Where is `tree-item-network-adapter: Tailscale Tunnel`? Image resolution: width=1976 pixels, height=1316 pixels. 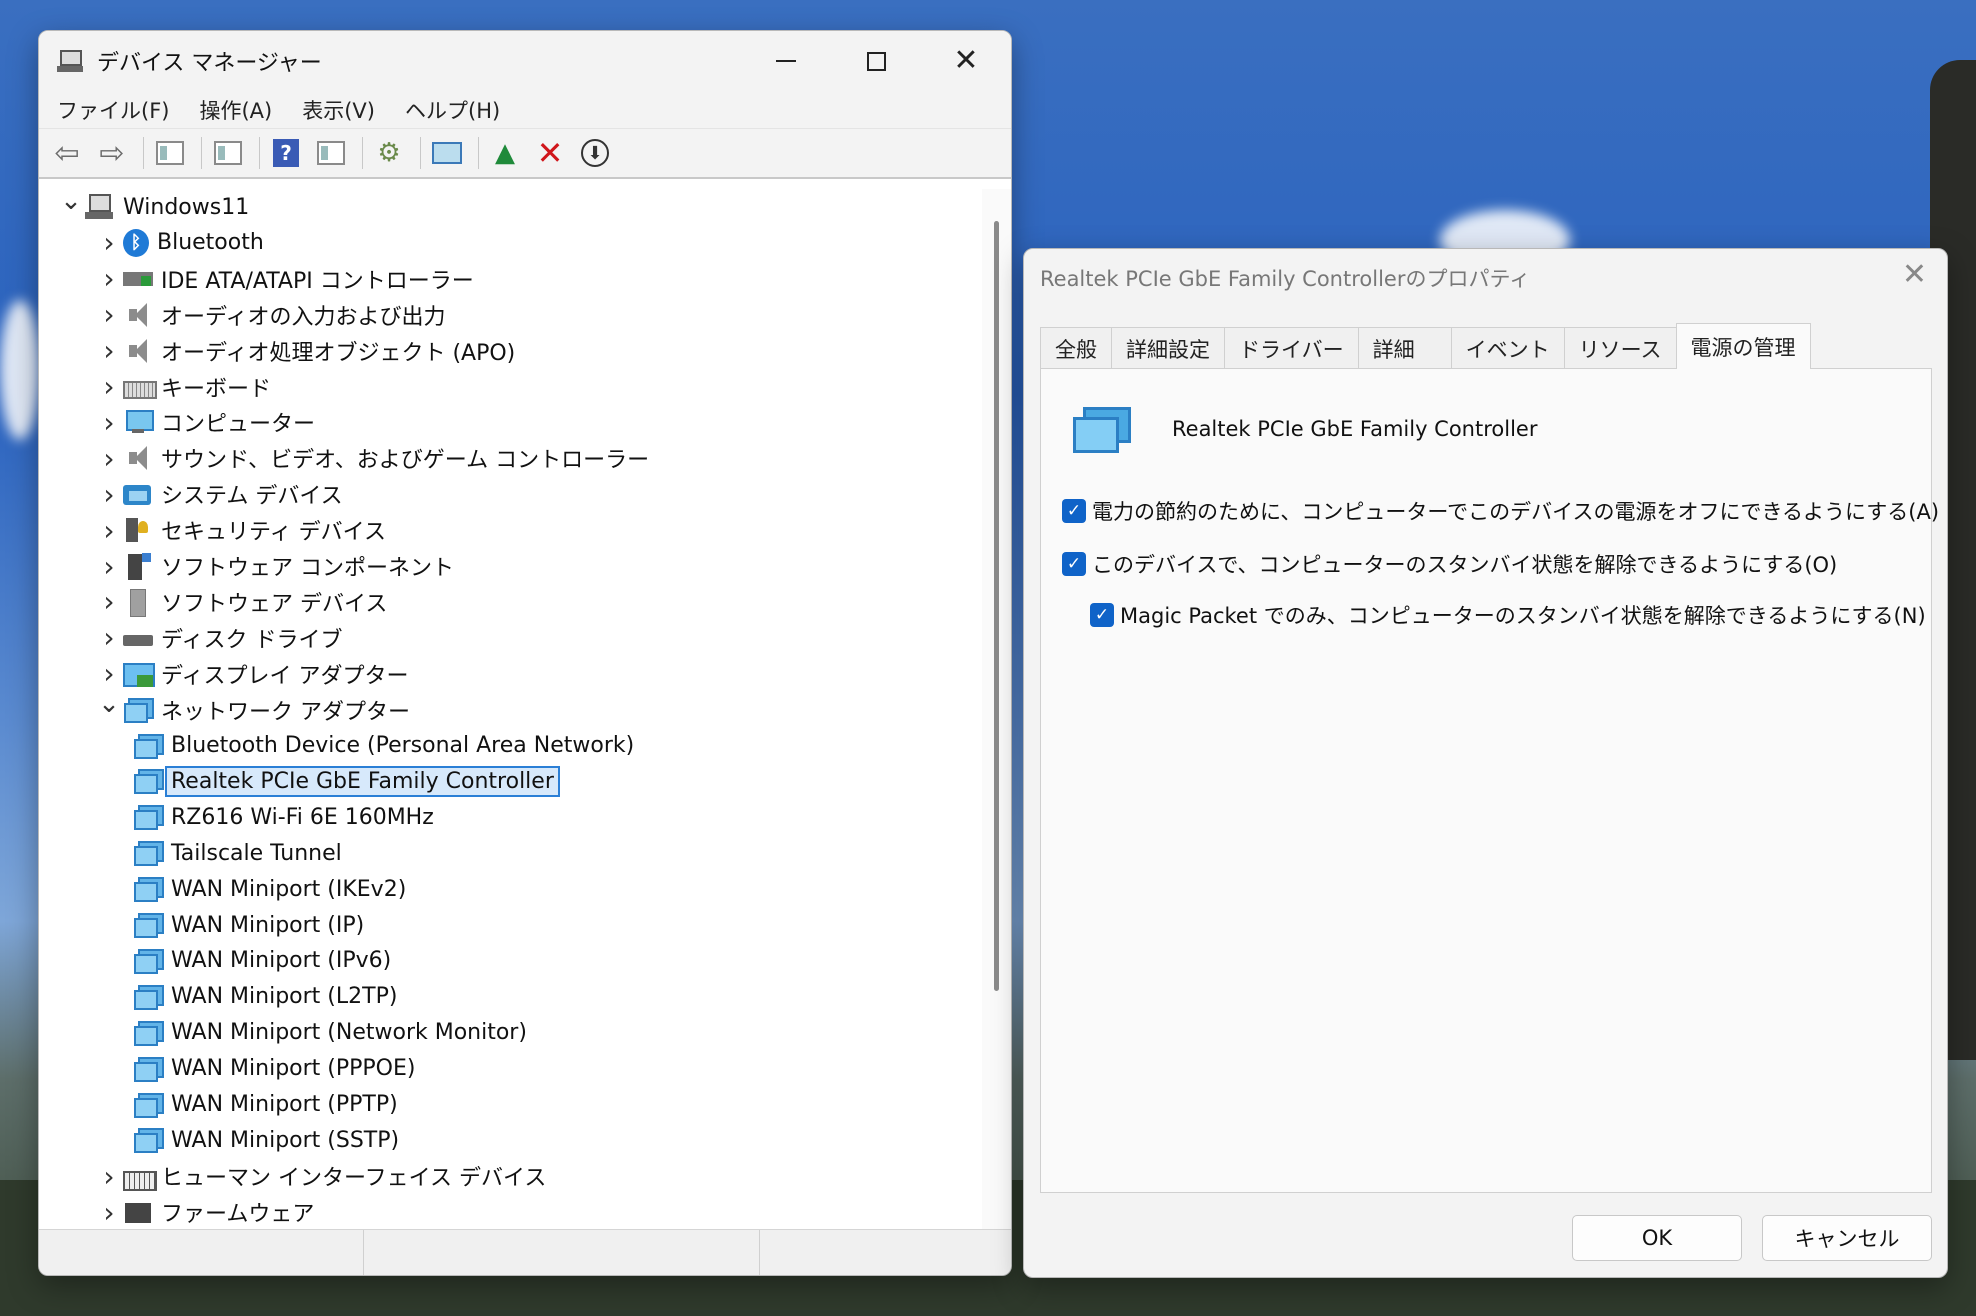
tree-item-network-adapter: Tailscale Tunnel is located at coordinates (237, 853).